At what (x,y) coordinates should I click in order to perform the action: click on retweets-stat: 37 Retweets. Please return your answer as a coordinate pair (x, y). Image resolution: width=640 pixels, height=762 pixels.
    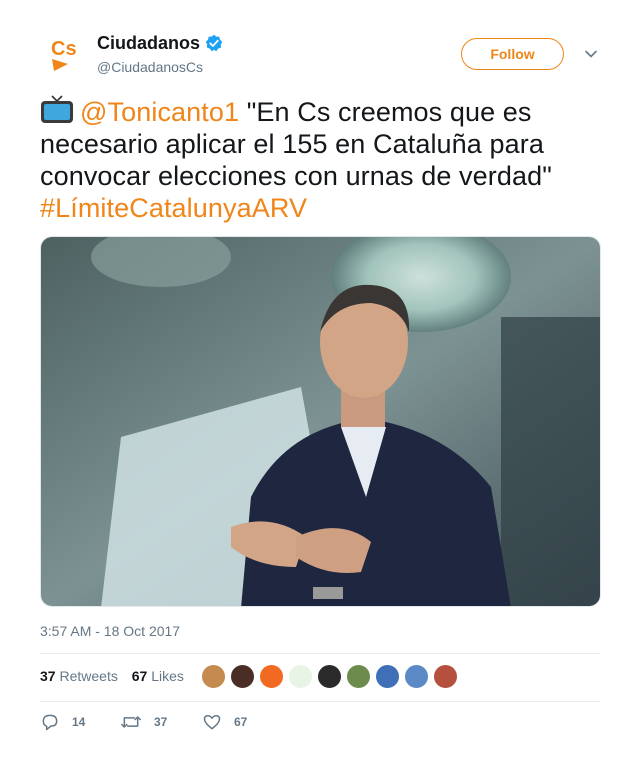
    Looking at the image, I should click on (79, 676).